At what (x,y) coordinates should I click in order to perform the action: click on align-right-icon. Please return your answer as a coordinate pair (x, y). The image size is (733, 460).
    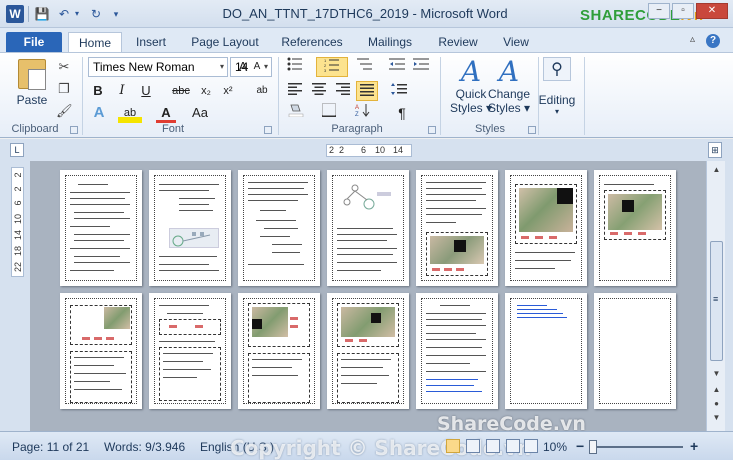
    Looking at the image, I should click on (343, 91).